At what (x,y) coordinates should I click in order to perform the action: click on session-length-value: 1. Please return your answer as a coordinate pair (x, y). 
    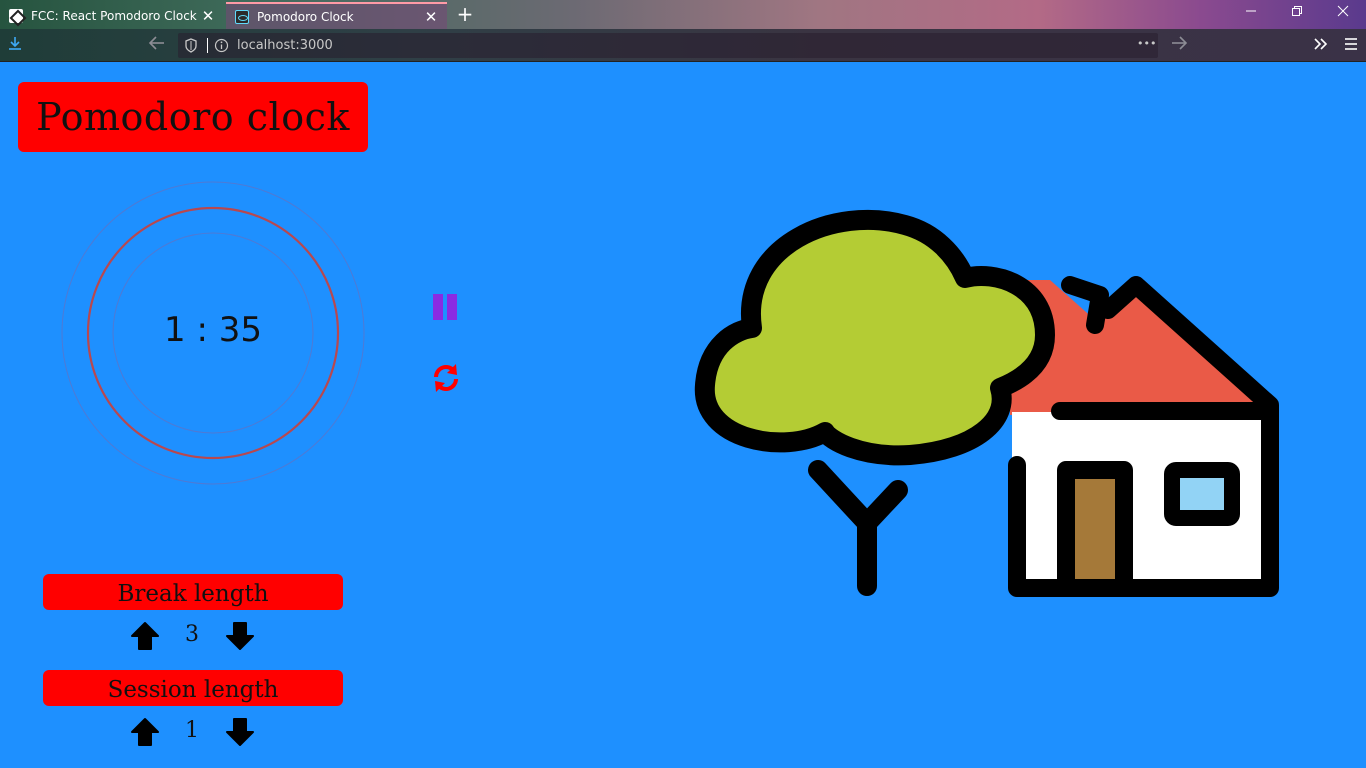
    Looking at the image, I should click on (192, 730).